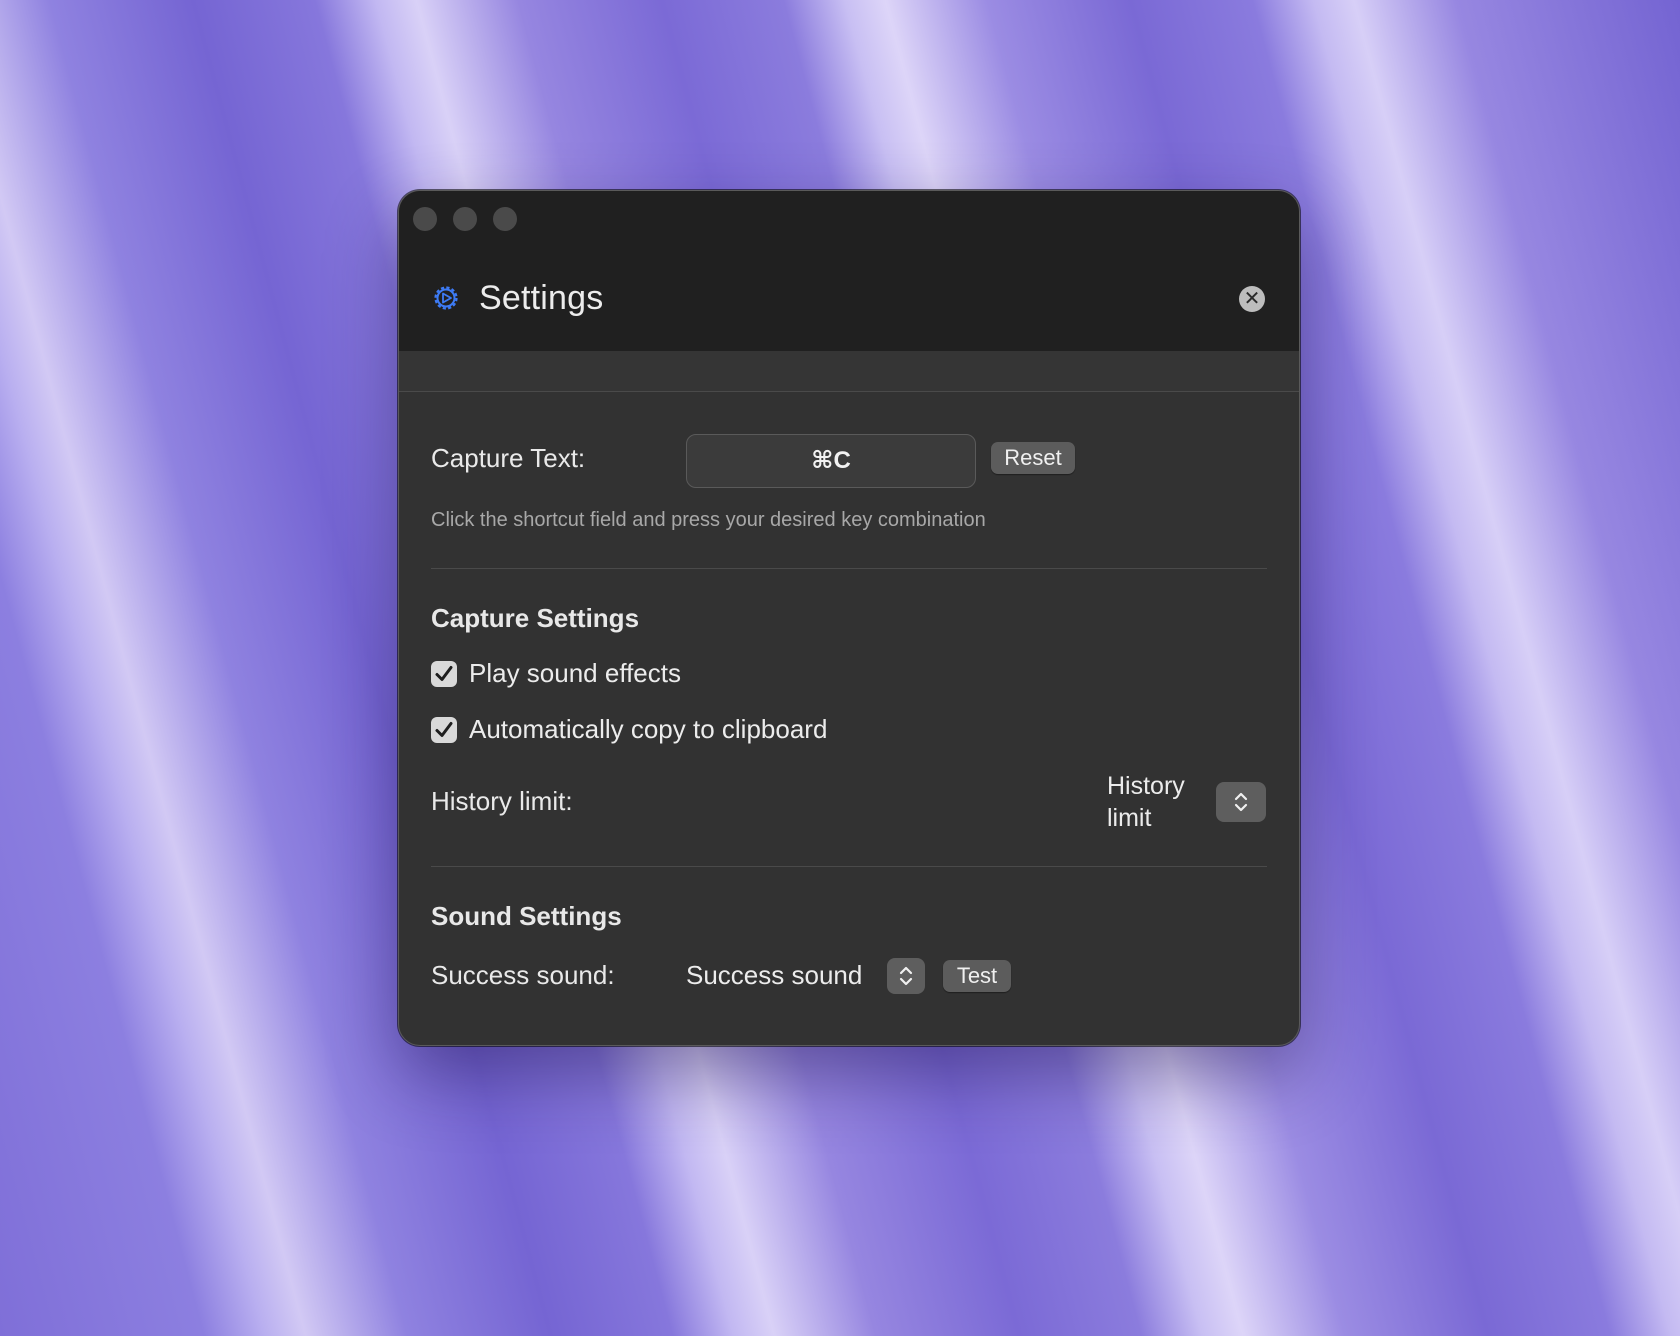  What do you see at coordinates (1033, 458) in the screenshot?
I see `reset-button: Reset` at bounding box center [1033, 458].